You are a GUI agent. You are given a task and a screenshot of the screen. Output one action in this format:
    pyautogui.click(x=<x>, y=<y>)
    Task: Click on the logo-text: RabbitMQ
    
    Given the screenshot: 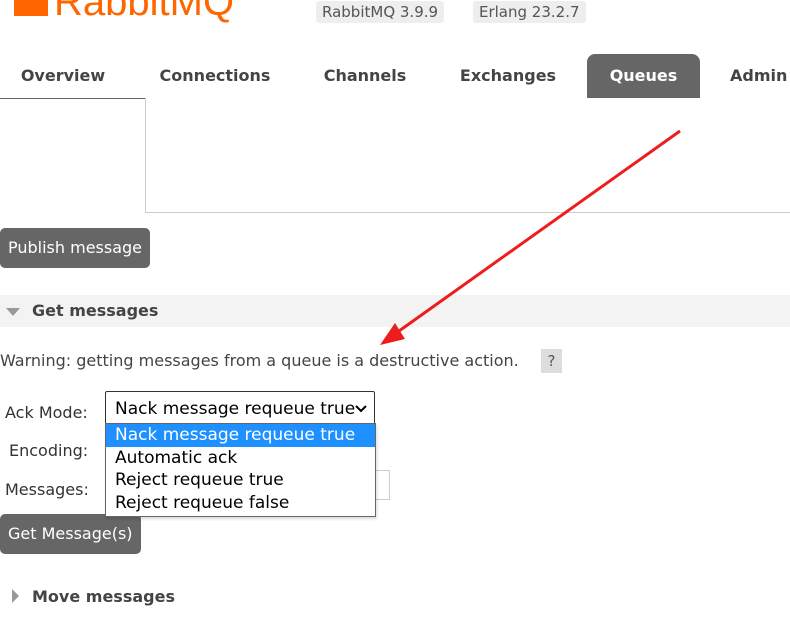 What is the action you would take?
    pyautogui.click(x=144, y=12)
    